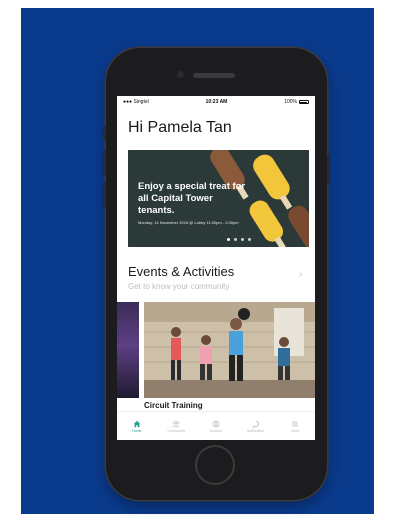  Describe the element at coordinates (104, 163) in the screenshot. I see `volume-up-button` at that location.